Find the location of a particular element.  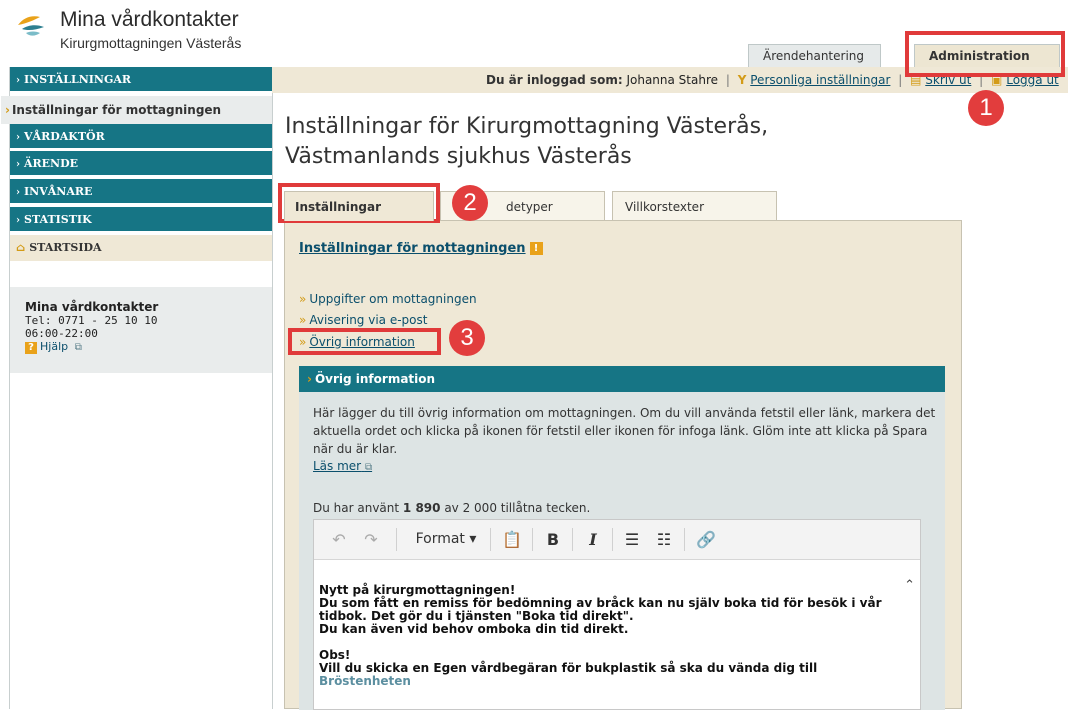

unit-name: Kirurgmottagningen Västerås is located at coordinates (151, 43).